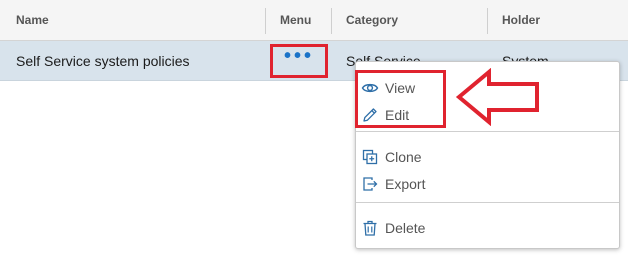  What do you see at coordinates (133, 20) in the screenshot?
I see `column-header-name: Name` at bounding box center [133, 20].